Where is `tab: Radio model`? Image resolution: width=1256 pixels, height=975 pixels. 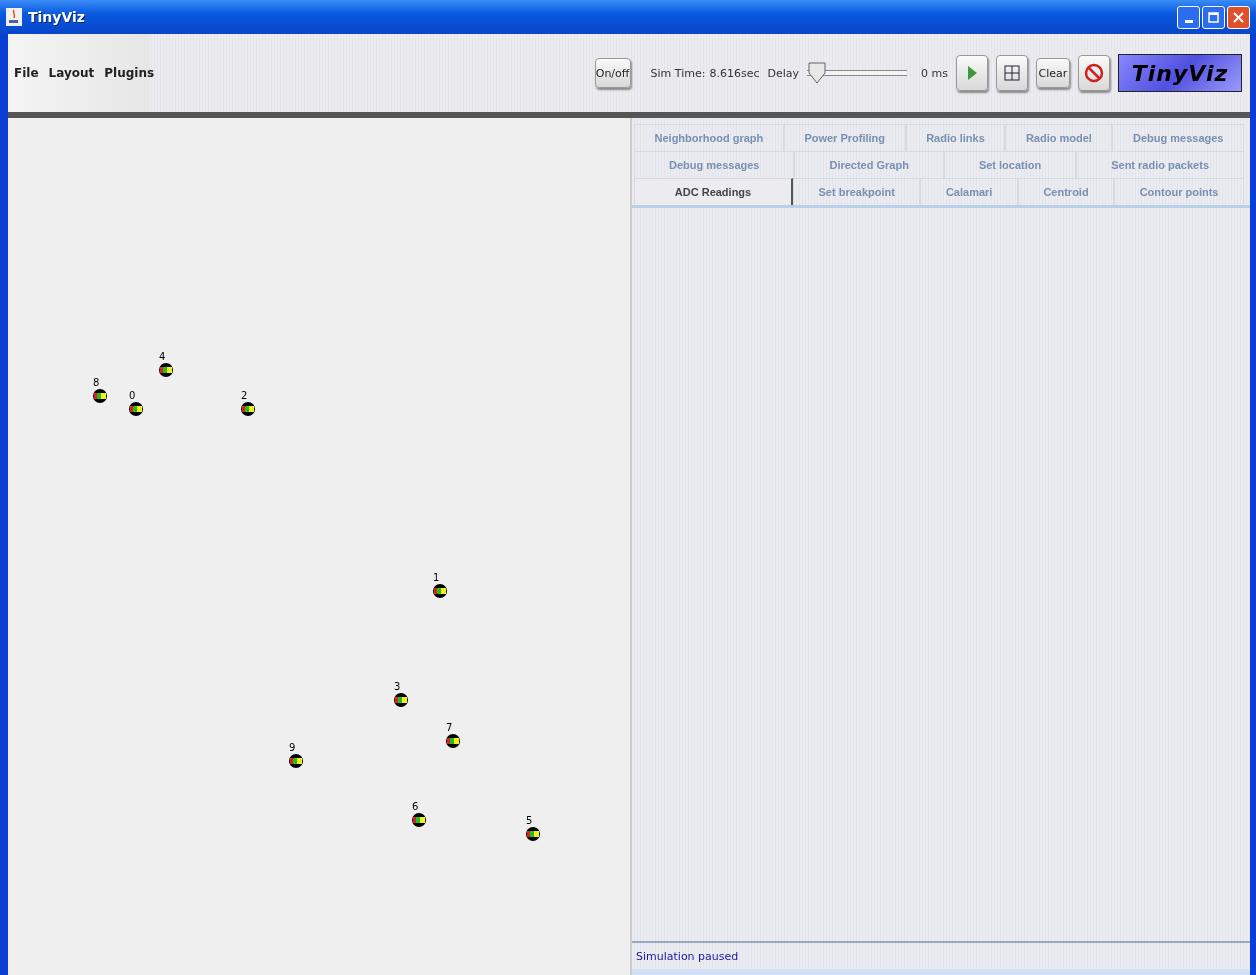
tab: Radio model is located at coordinates (1059, 137).